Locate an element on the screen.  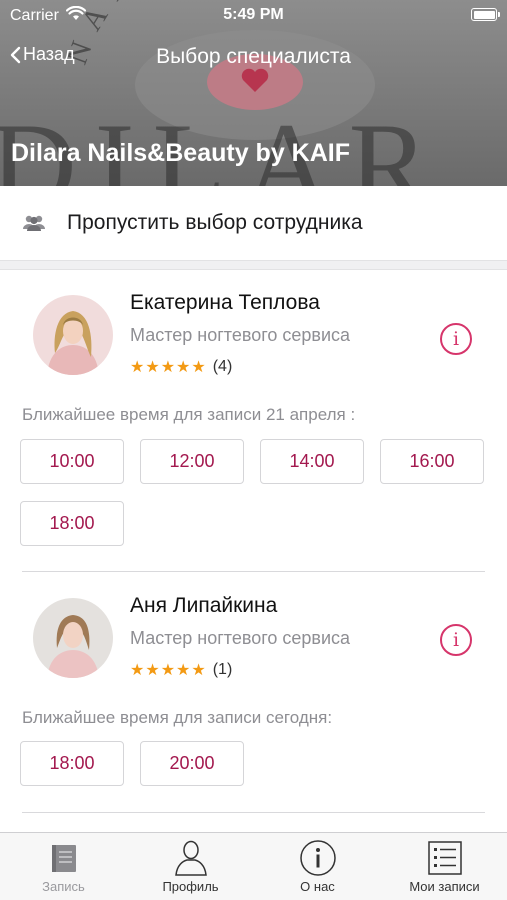
clock: 5:49 PM is located at coordinates (253, 14).